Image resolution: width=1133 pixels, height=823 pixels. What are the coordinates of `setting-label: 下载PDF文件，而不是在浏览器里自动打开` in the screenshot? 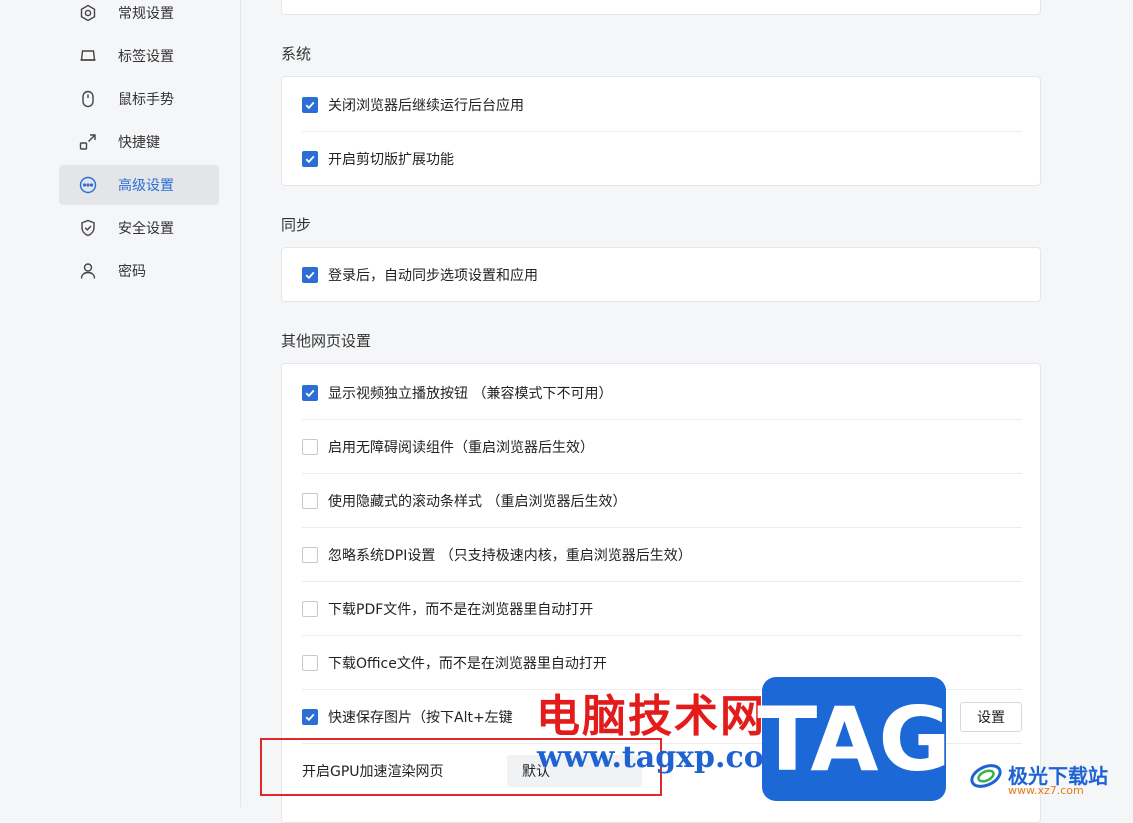 It's located at (461, 609).